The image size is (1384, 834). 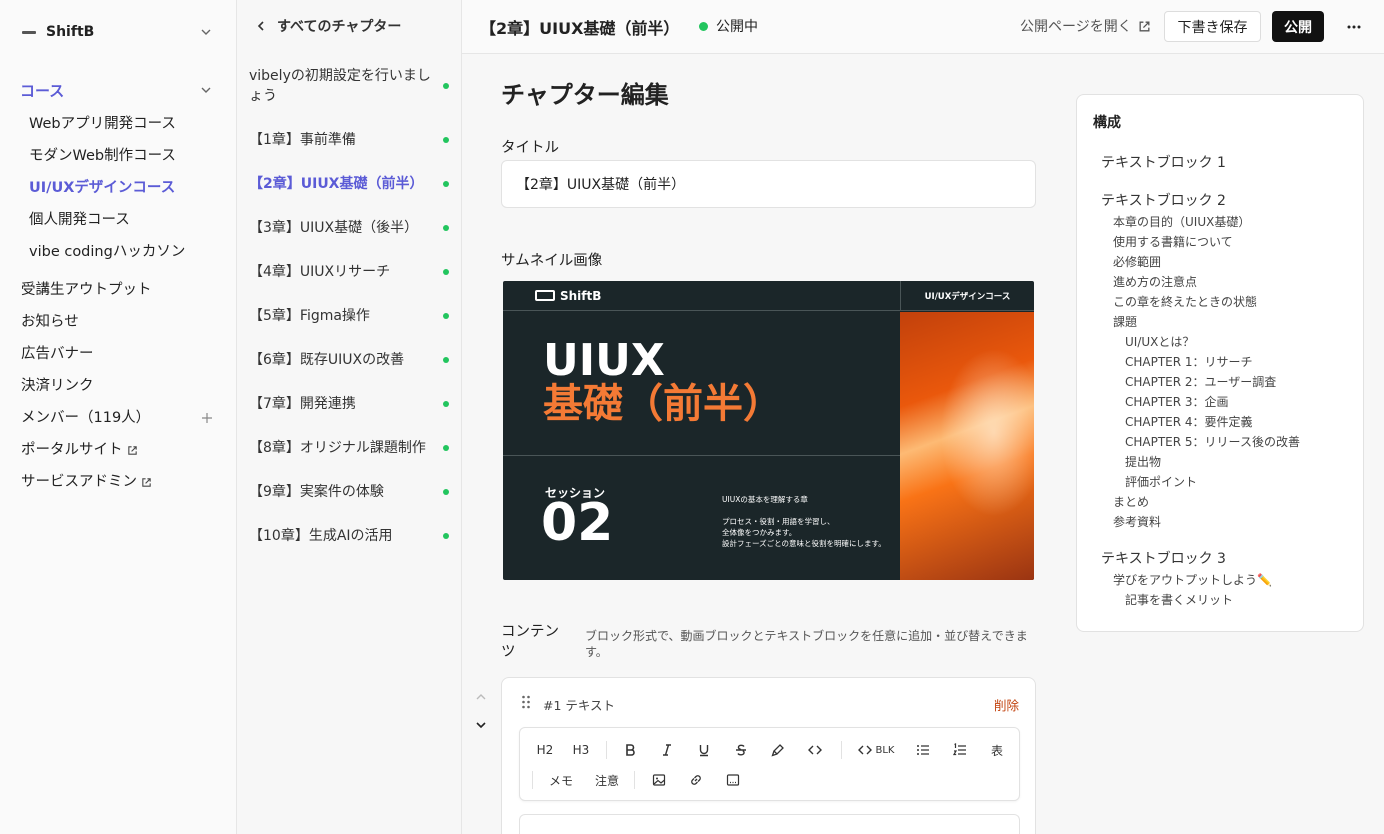 What do you see at coordinates (349, 140) in the screenshot?
I see `chapter-item-1: 【1章】事前準備` at bounding box center [349, 140].